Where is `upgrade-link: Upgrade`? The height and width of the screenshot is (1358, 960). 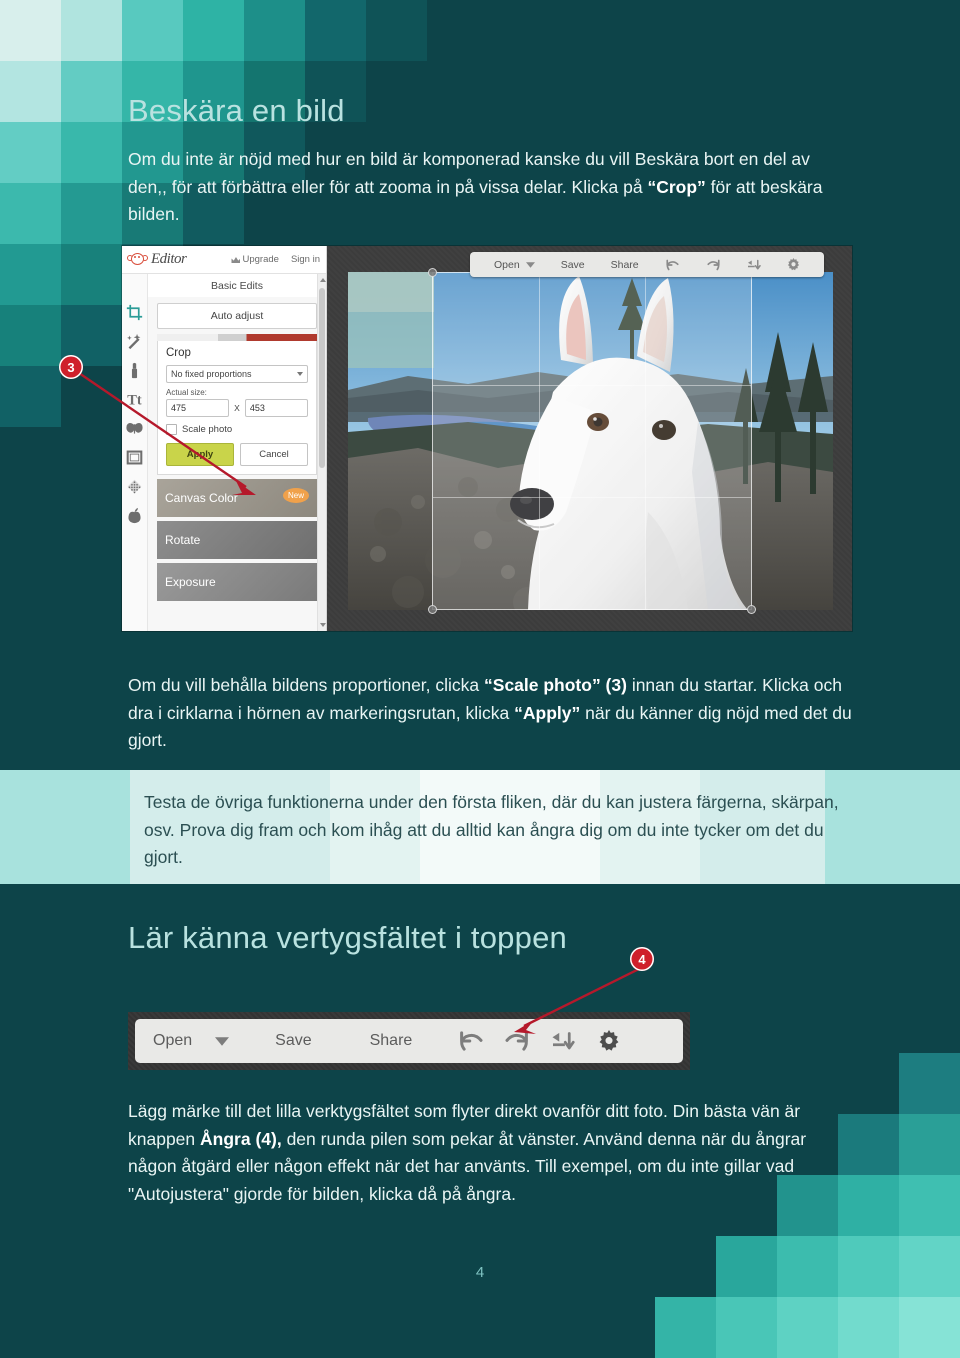 upgrade-link: Upgrade is located at coordinates (255, 259).